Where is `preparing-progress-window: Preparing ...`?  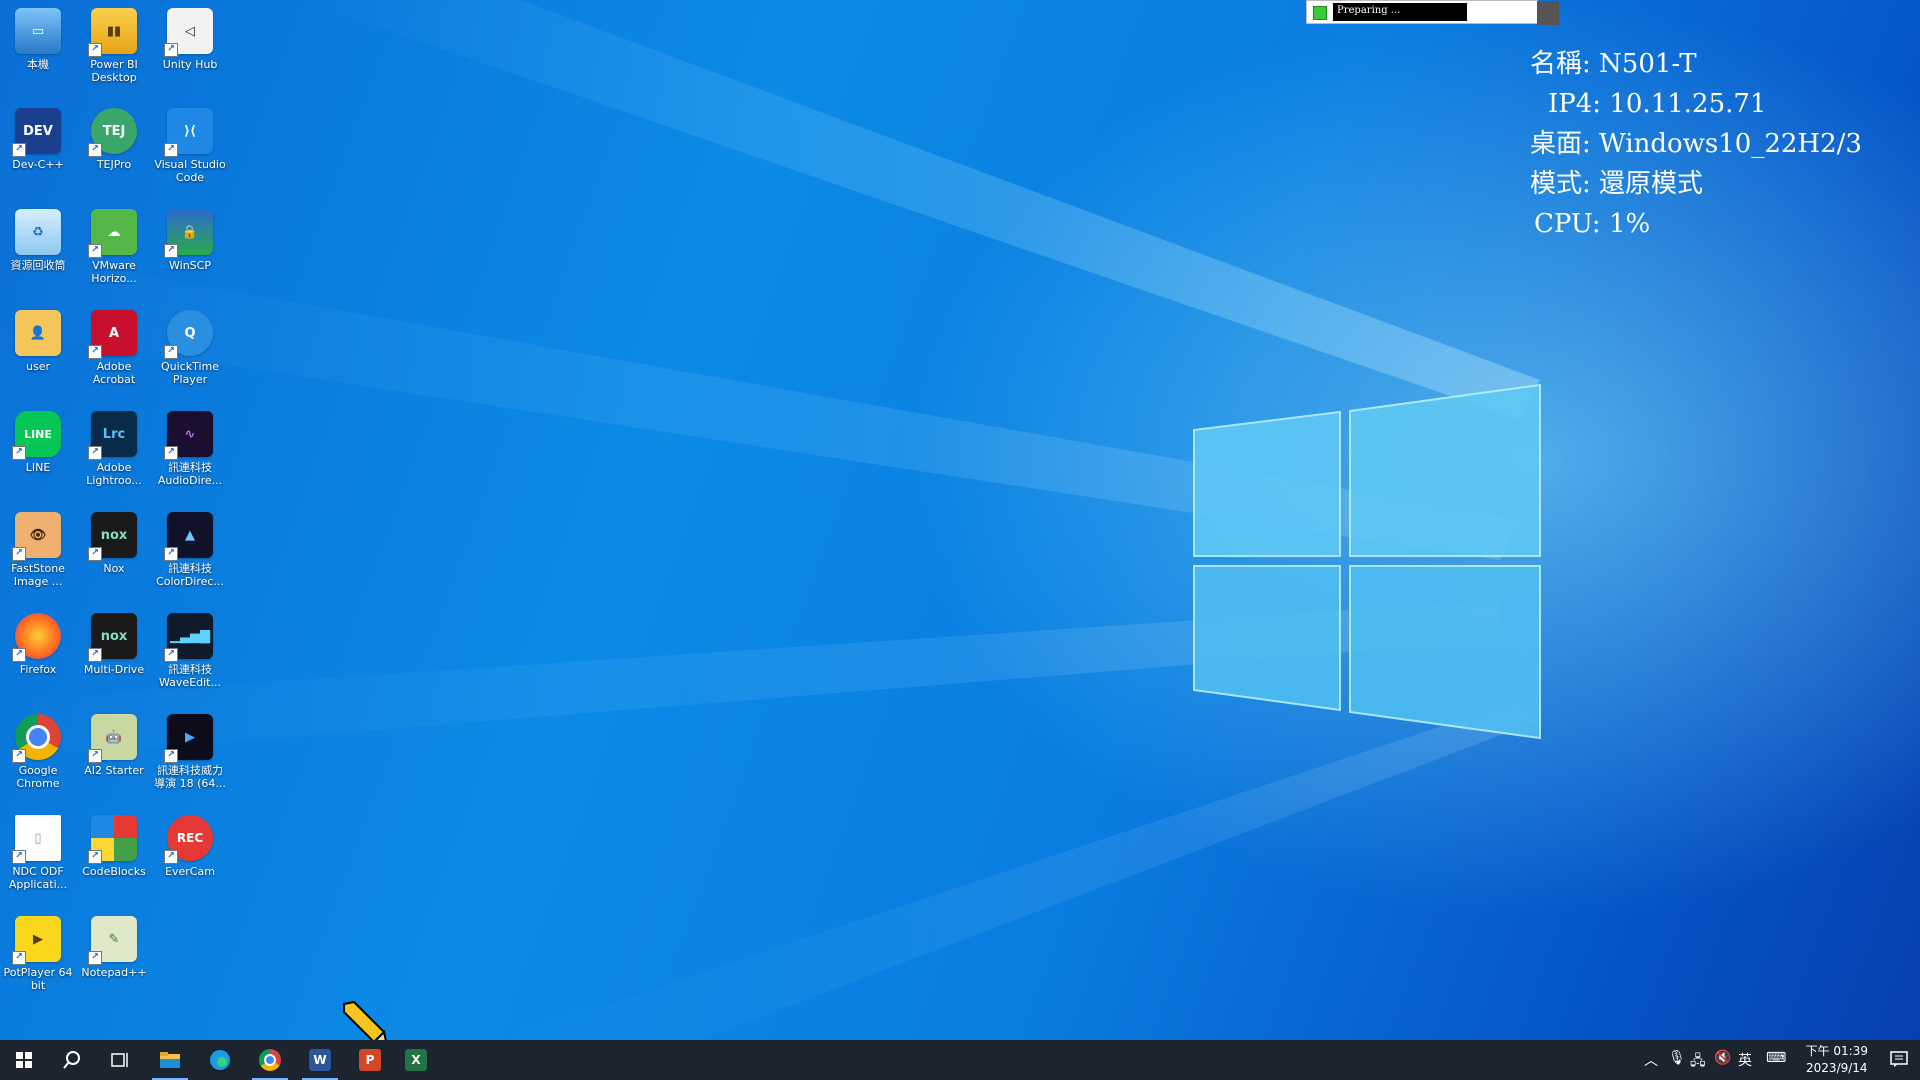 preparing-progress-window: Preparing ... is located at coordinates (1432, 12).